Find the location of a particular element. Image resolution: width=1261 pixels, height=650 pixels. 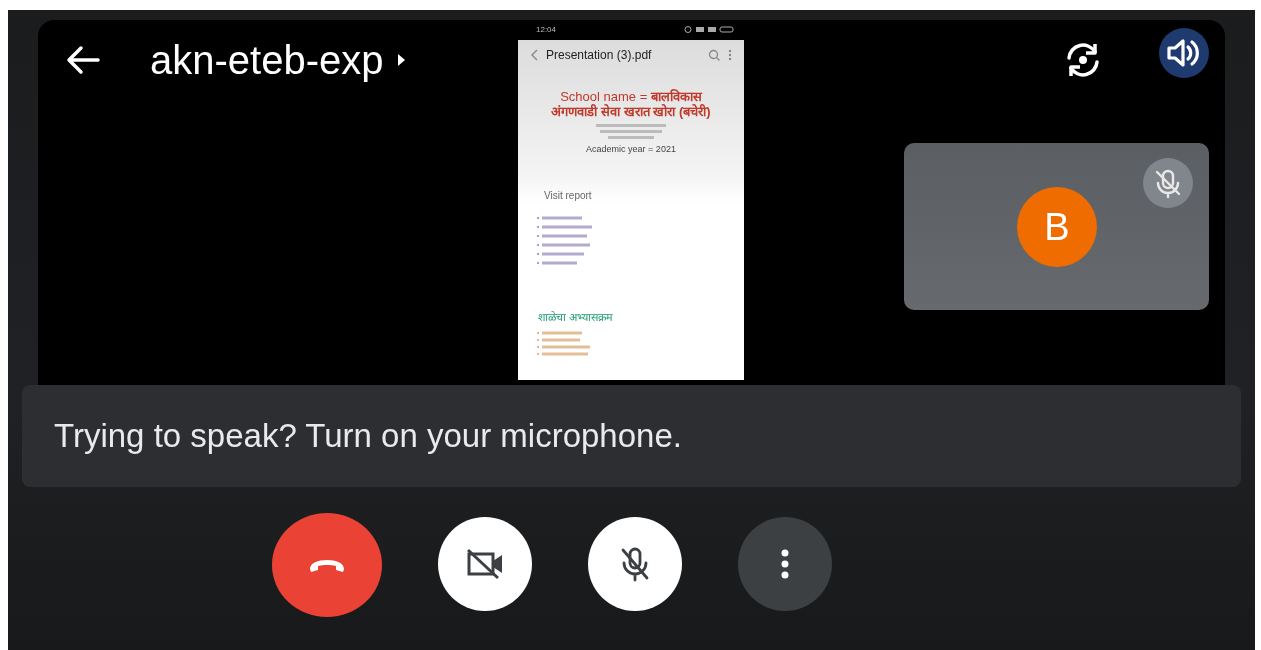

speaker-button is located at coordinates (1184, 53).